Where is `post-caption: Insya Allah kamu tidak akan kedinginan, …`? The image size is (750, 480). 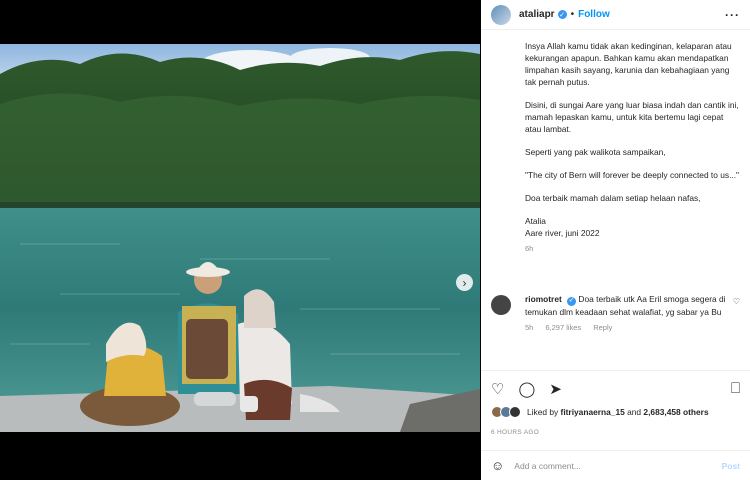
post-caption: Insya Allah kamu tidak akan kedinginan, … is located at coordinates (632, 146).